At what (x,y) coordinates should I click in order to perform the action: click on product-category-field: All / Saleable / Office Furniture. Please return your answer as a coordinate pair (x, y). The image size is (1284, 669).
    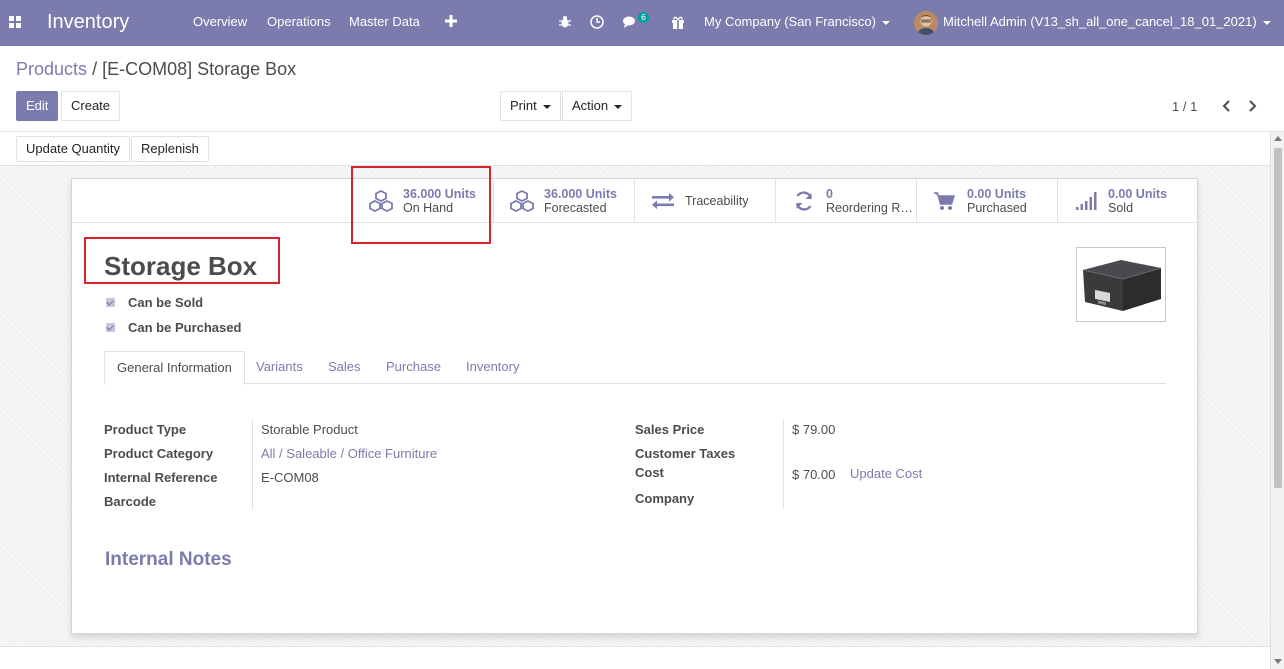
    Looking at the image, I should click on (349, 453).